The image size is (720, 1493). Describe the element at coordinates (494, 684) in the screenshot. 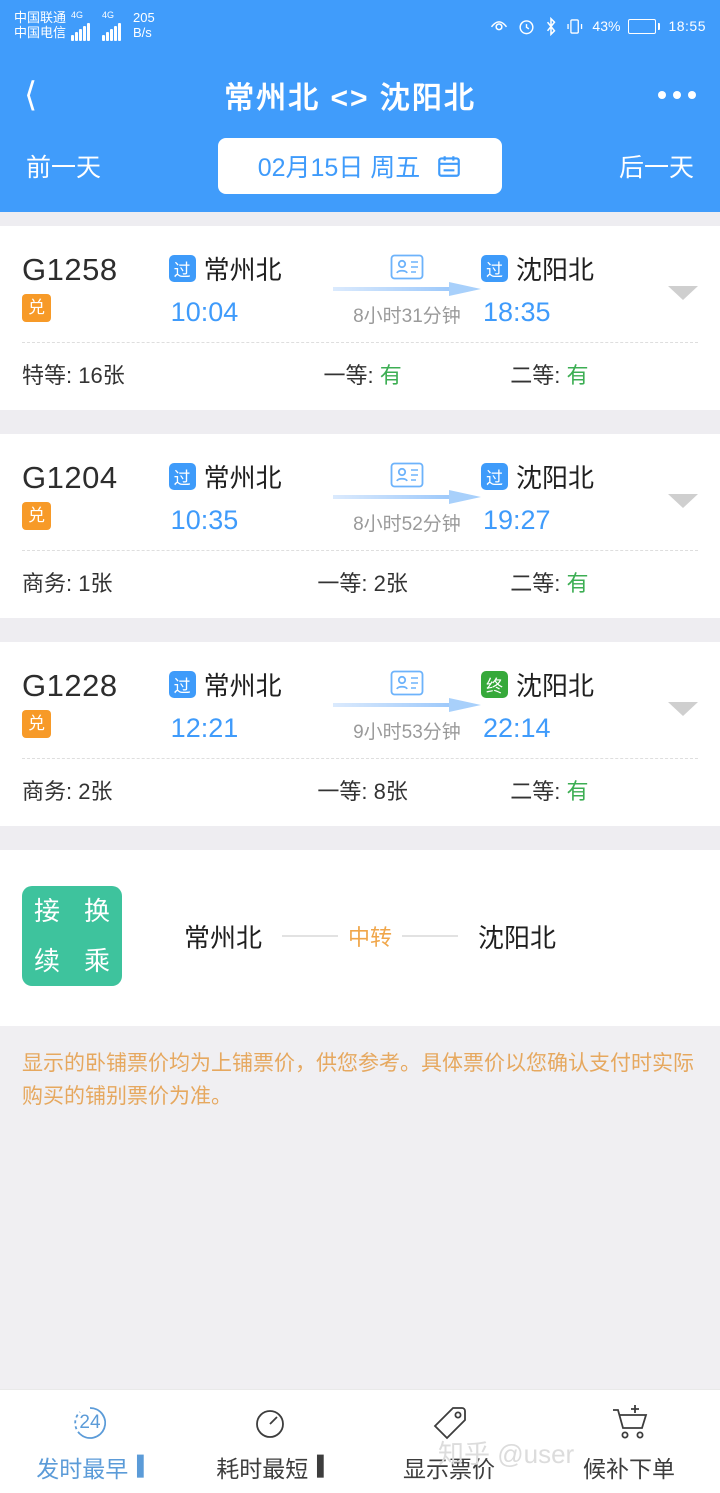

I see `arrival-stop-type-badge: 终` at that location.